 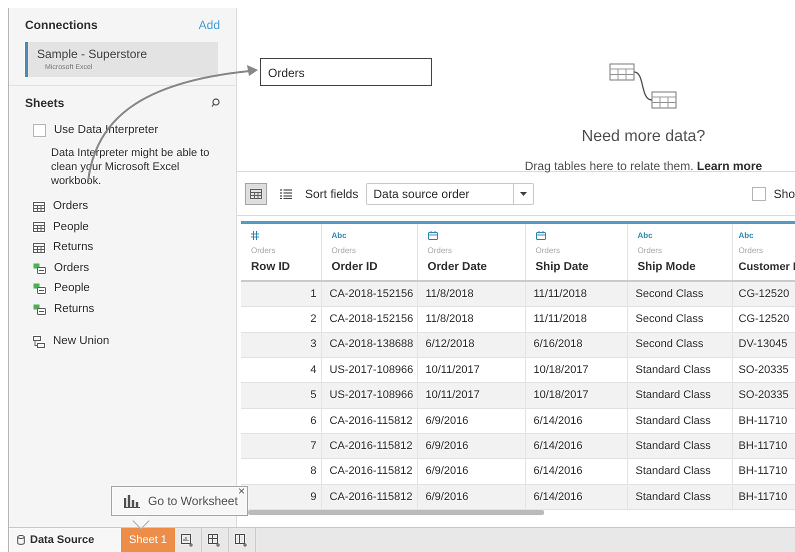 I want to click on table-card: Orders, so click(x=346, y=72).